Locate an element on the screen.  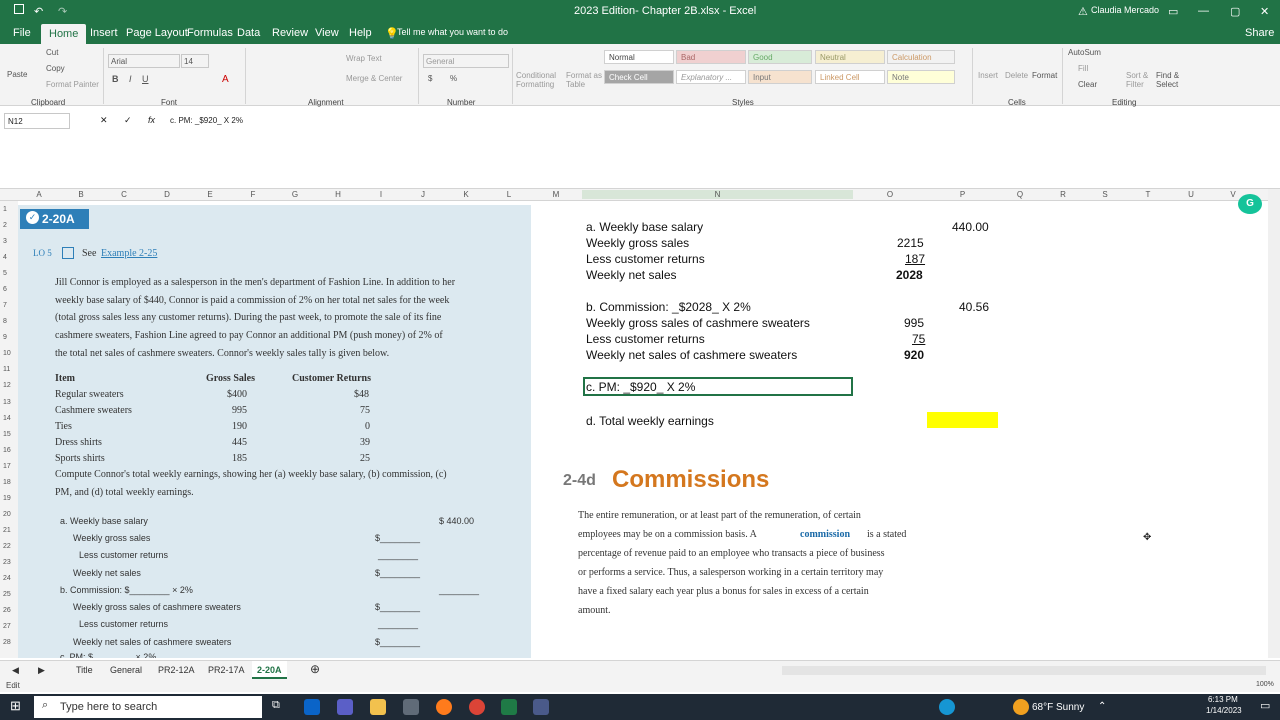
row-7: 7 is located at coordinates (5, 305).